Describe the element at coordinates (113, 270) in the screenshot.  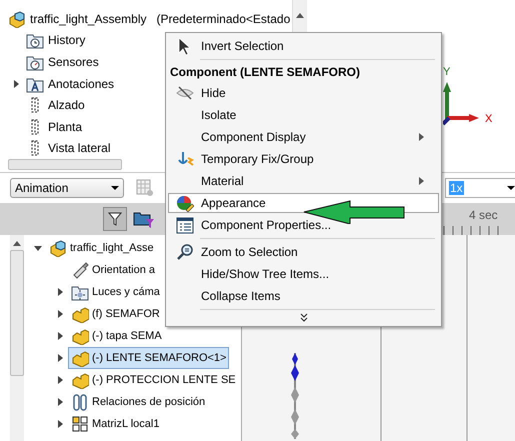
I see `tree-item: Orientation a` at that location.